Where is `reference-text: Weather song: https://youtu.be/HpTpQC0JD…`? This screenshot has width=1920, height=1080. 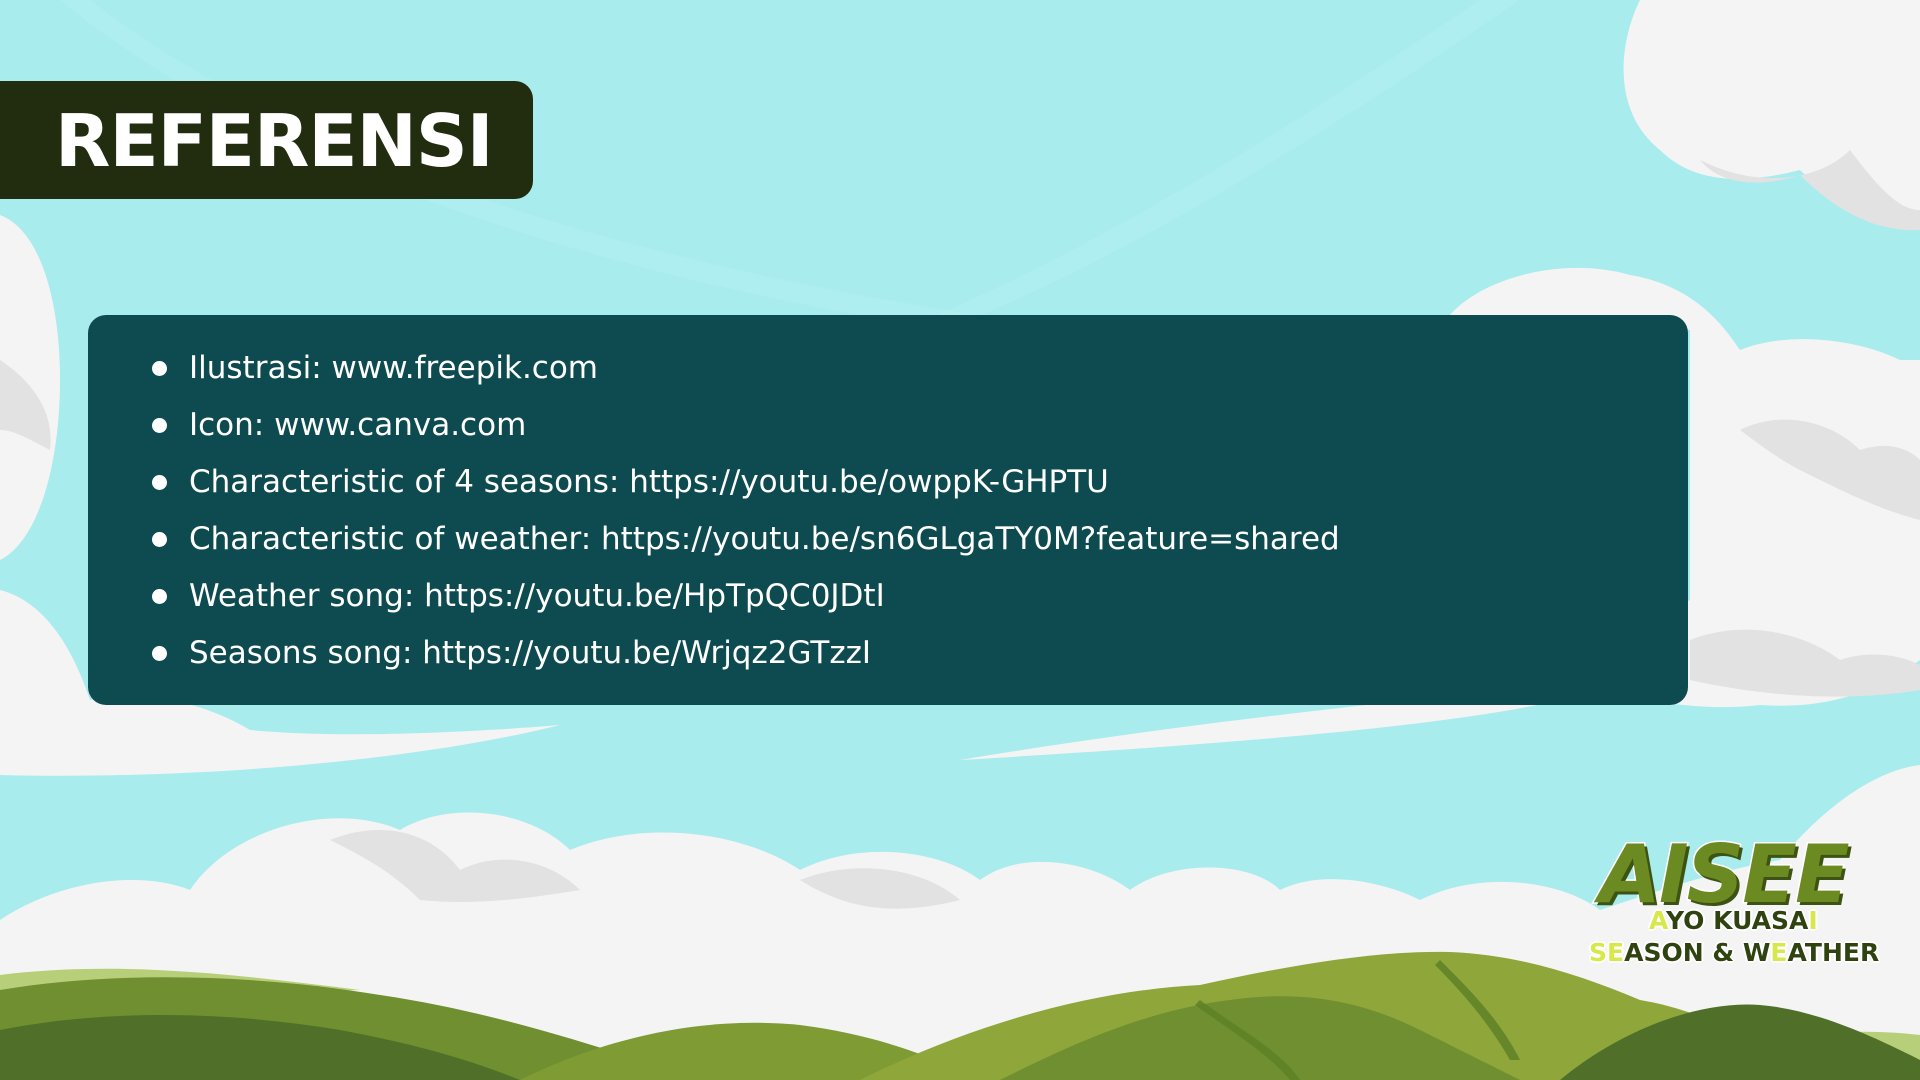
reference-text: Weather song: https://youtu.be/HpTpQC0JD… is located at coordinates (537, 596).